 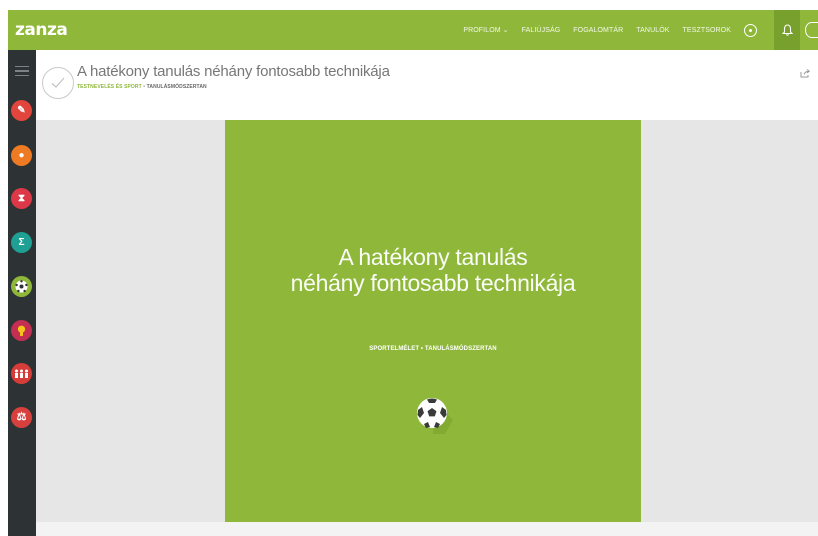 I want to click on checkmark-icon, so click(x=58, y=82).